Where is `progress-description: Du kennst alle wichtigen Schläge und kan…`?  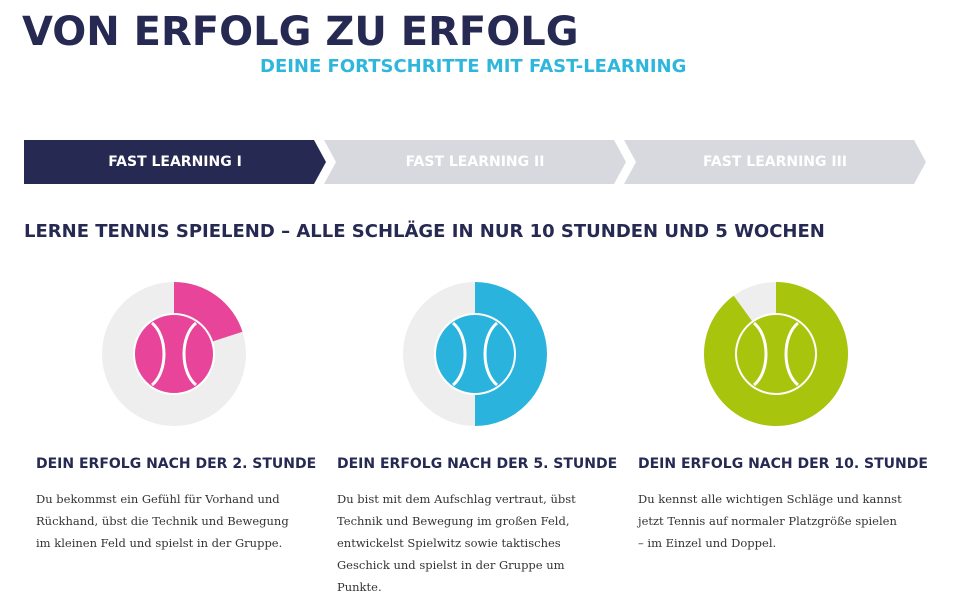 progress-description: Du kennst alle wichtigen Schläge und kan… is located at coordinates (770, 521).